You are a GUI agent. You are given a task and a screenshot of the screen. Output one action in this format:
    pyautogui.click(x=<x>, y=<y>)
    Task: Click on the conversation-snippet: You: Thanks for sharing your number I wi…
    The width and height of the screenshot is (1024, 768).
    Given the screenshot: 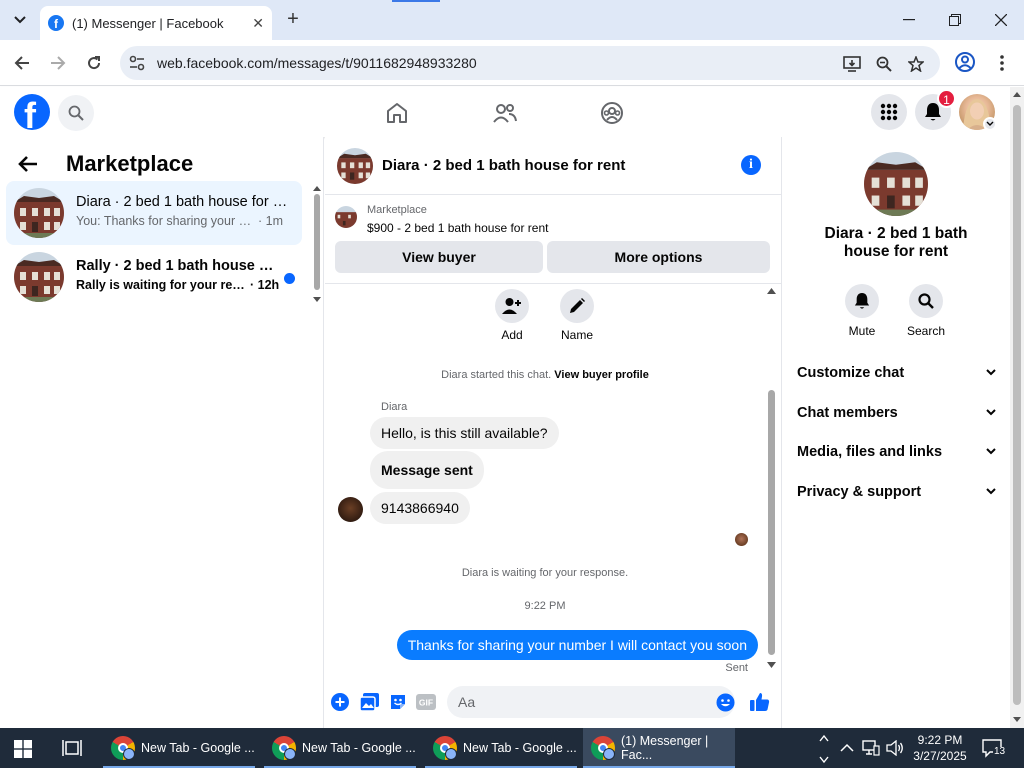 What is the action you would take?
    pyautogui.click(x=179, y=221)
    